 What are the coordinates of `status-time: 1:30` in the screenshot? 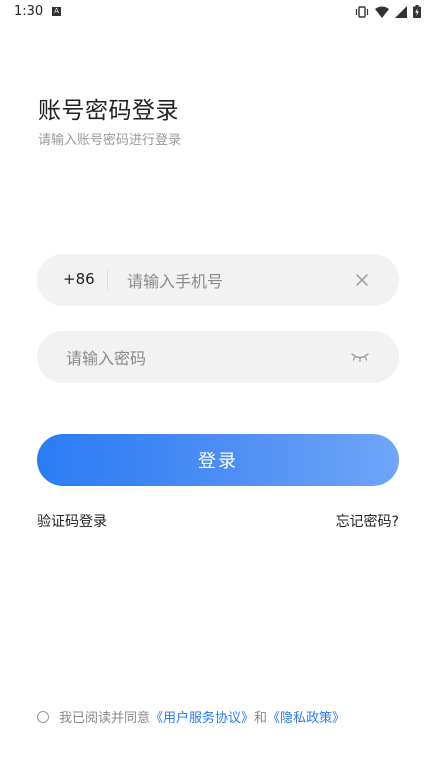 It's located at (29, 11).